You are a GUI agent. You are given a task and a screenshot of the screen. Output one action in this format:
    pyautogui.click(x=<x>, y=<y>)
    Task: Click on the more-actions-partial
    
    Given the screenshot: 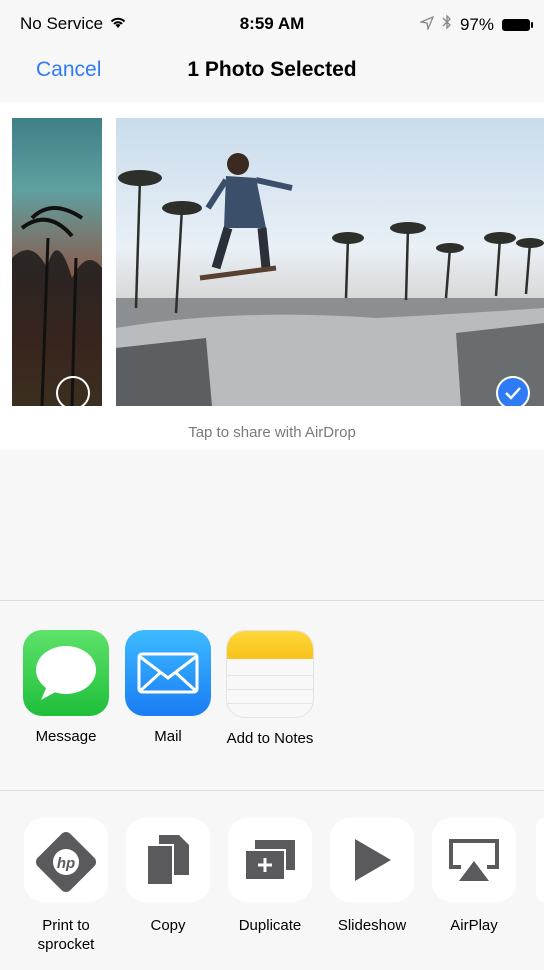 What is the action you would take?
    pyautogui.click(x=540, y=860)
    